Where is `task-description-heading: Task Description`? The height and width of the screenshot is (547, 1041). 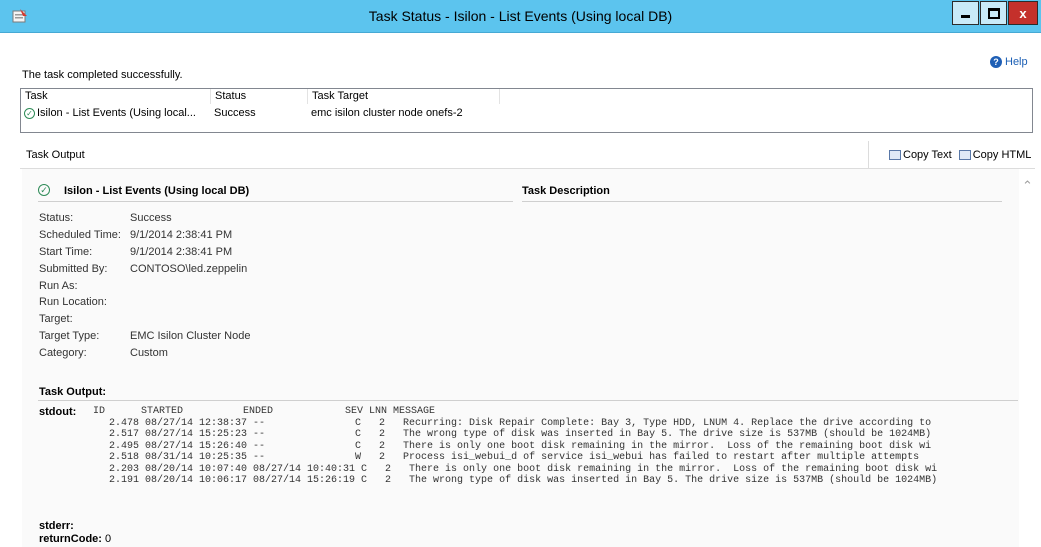
task-description-heading: Task Description is located at coordinates (566, 191).